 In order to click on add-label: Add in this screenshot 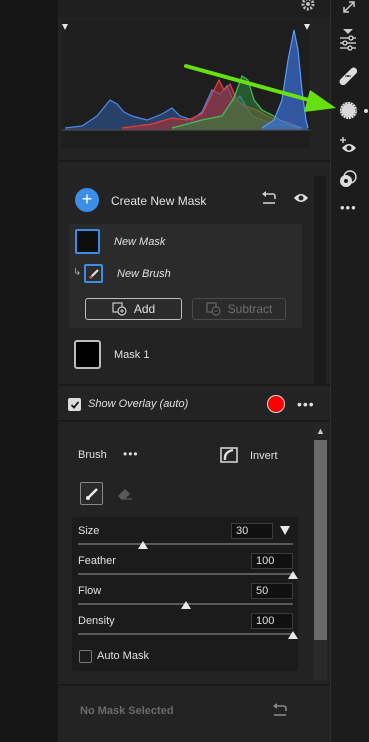, I will do `click(144, 309)`.